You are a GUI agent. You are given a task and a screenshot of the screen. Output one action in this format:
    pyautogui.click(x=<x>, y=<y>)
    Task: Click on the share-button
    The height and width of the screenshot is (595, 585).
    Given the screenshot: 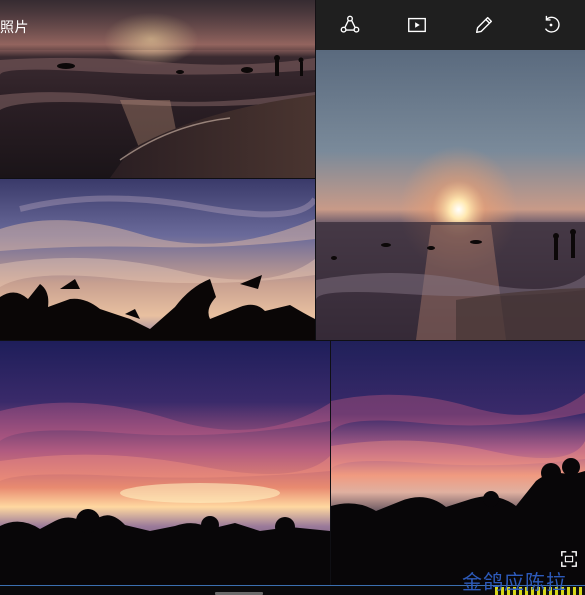 What is the action you would take?
    pyautogui.click(x=350, y=25)
    